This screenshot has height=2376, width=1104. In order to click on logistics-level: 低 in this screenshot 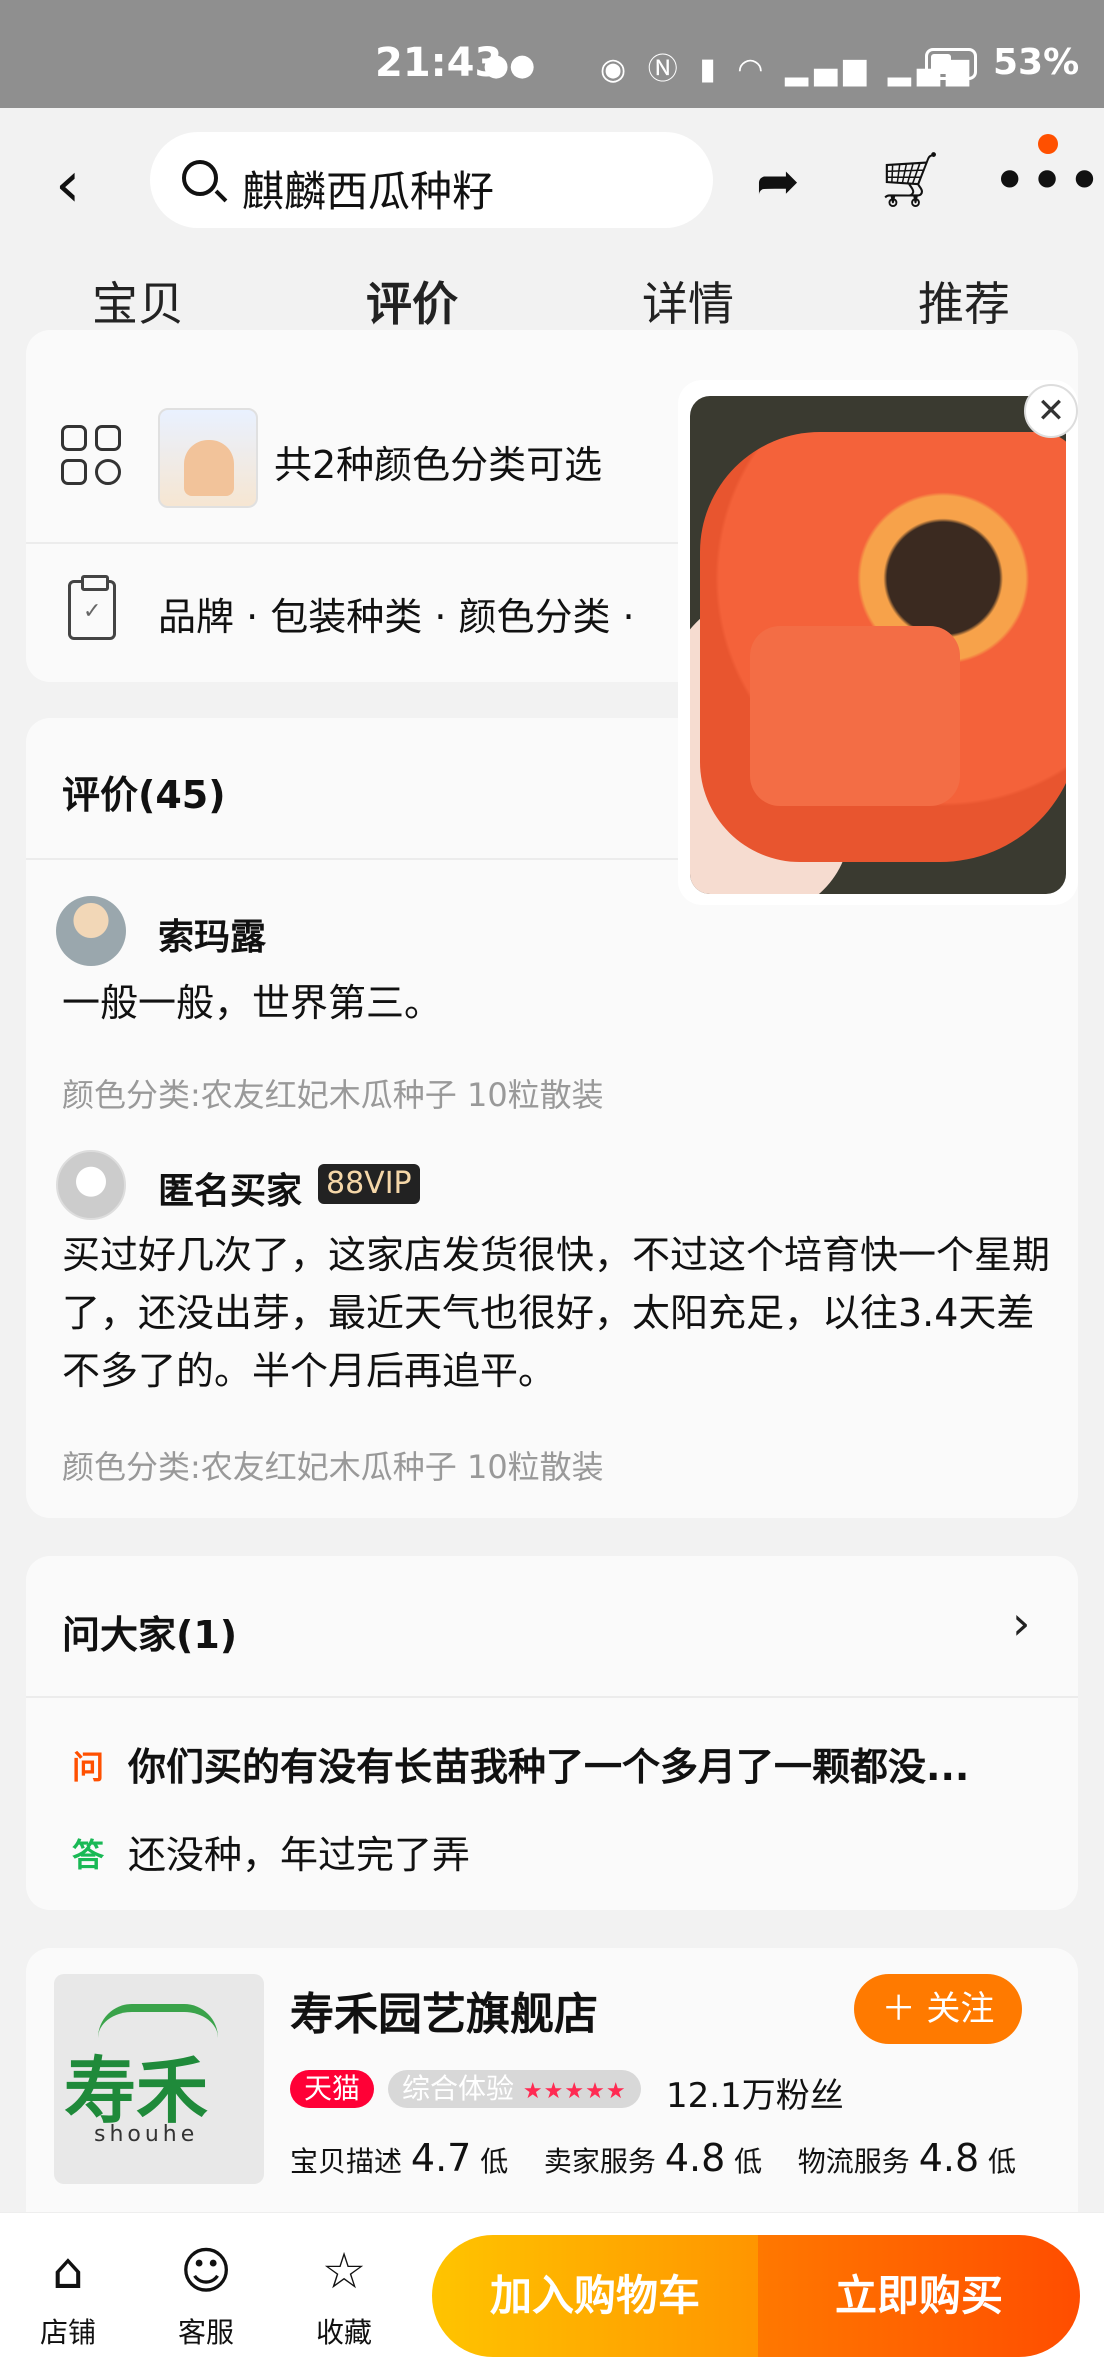, I will do `click(1002, 2161)`.